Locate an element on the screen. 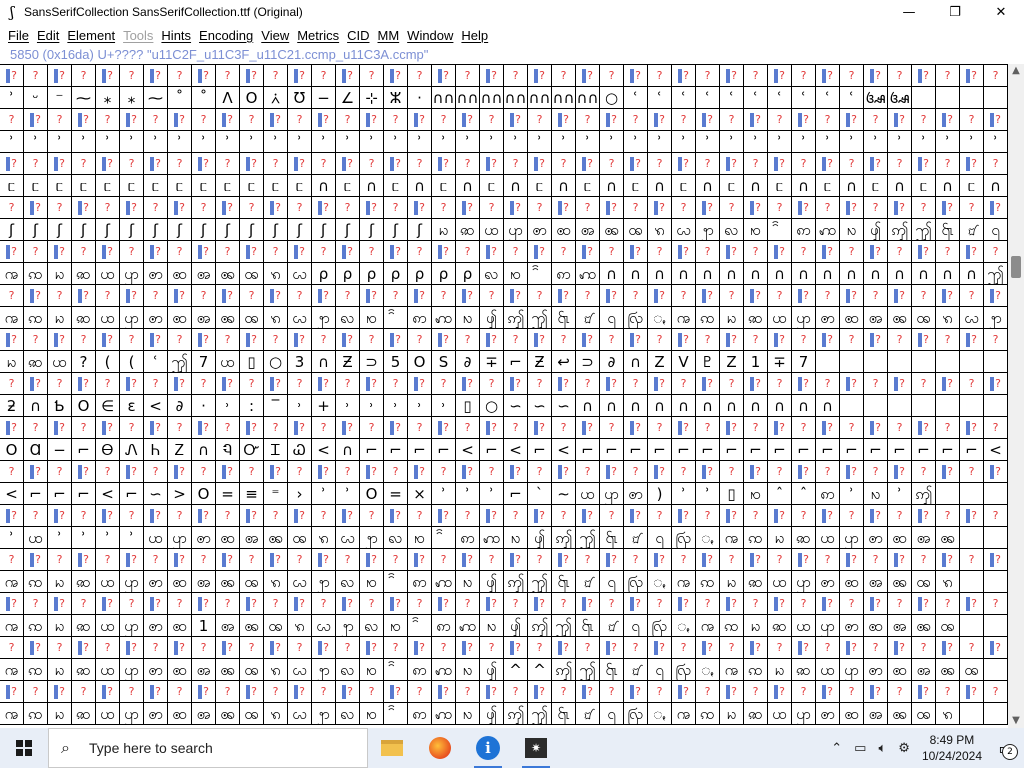 The width and height of the screenshot is (1024, 768). glyph-cell: ∼ is located at coordinates (564, 494).